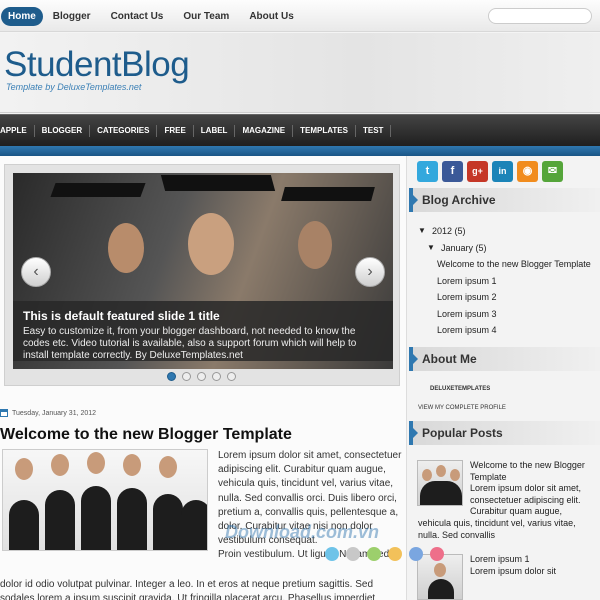 The width and height of the screenshot is (600, 600). Describe the element at coordinates (137, 16) in the screenshot. I see `nav-contact-us: Contact Us` at that location.